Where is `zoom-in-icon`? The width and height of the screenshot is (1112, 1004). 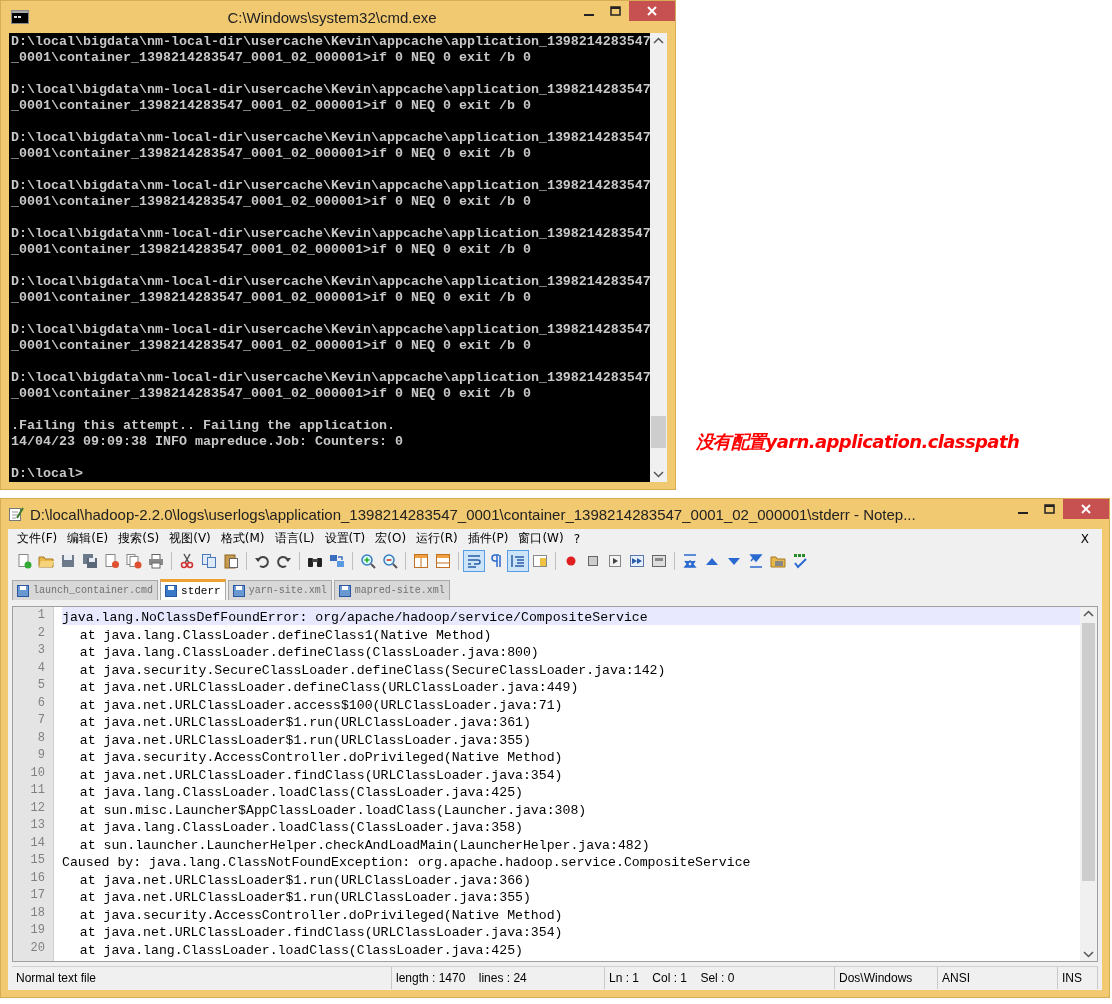 zoom-in-icon is located at coordinates (368, 561).